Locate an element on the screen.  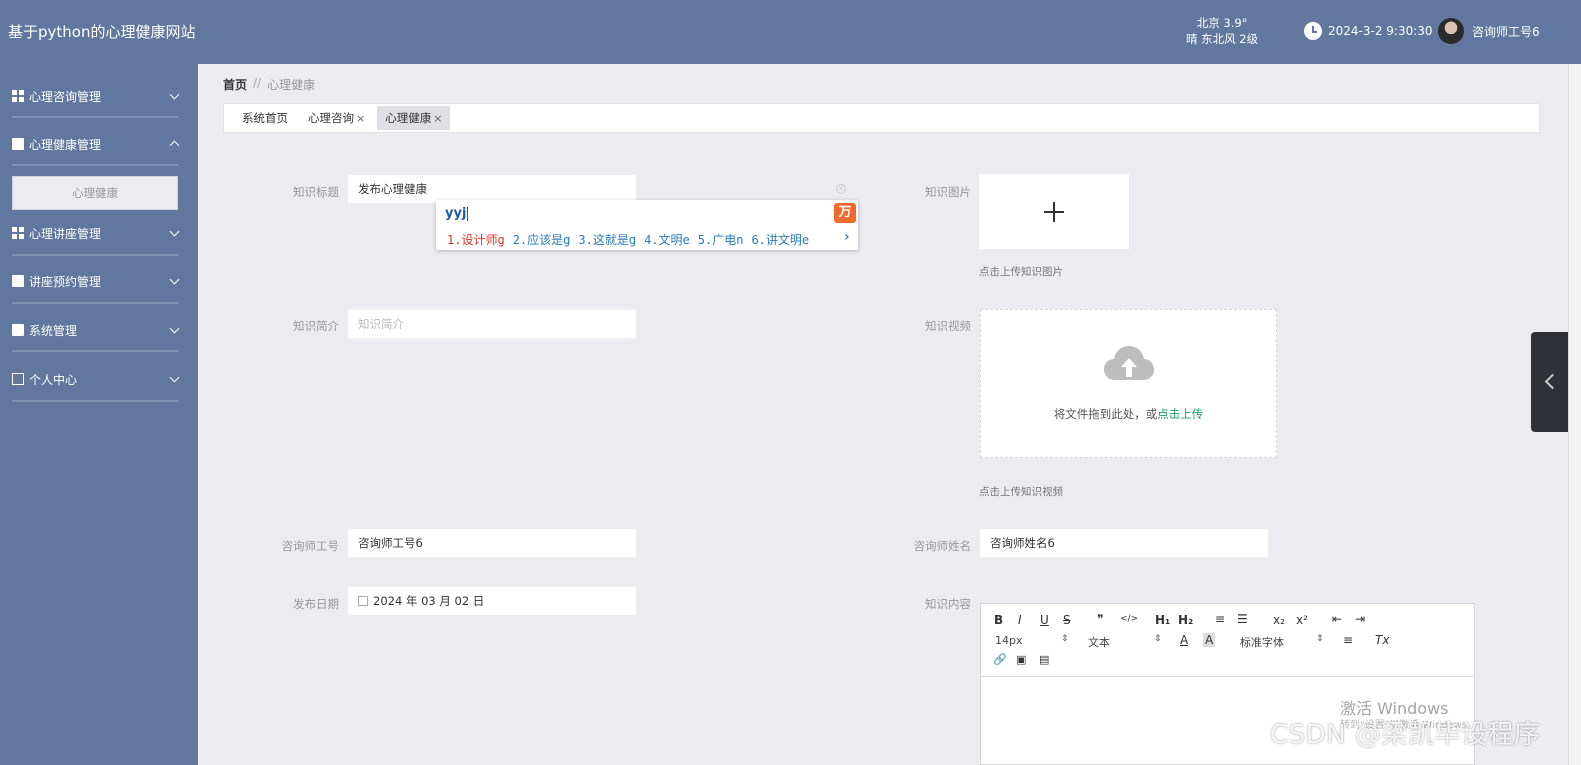
intro-input: 知识简介 is located at coordinates (492, 324).